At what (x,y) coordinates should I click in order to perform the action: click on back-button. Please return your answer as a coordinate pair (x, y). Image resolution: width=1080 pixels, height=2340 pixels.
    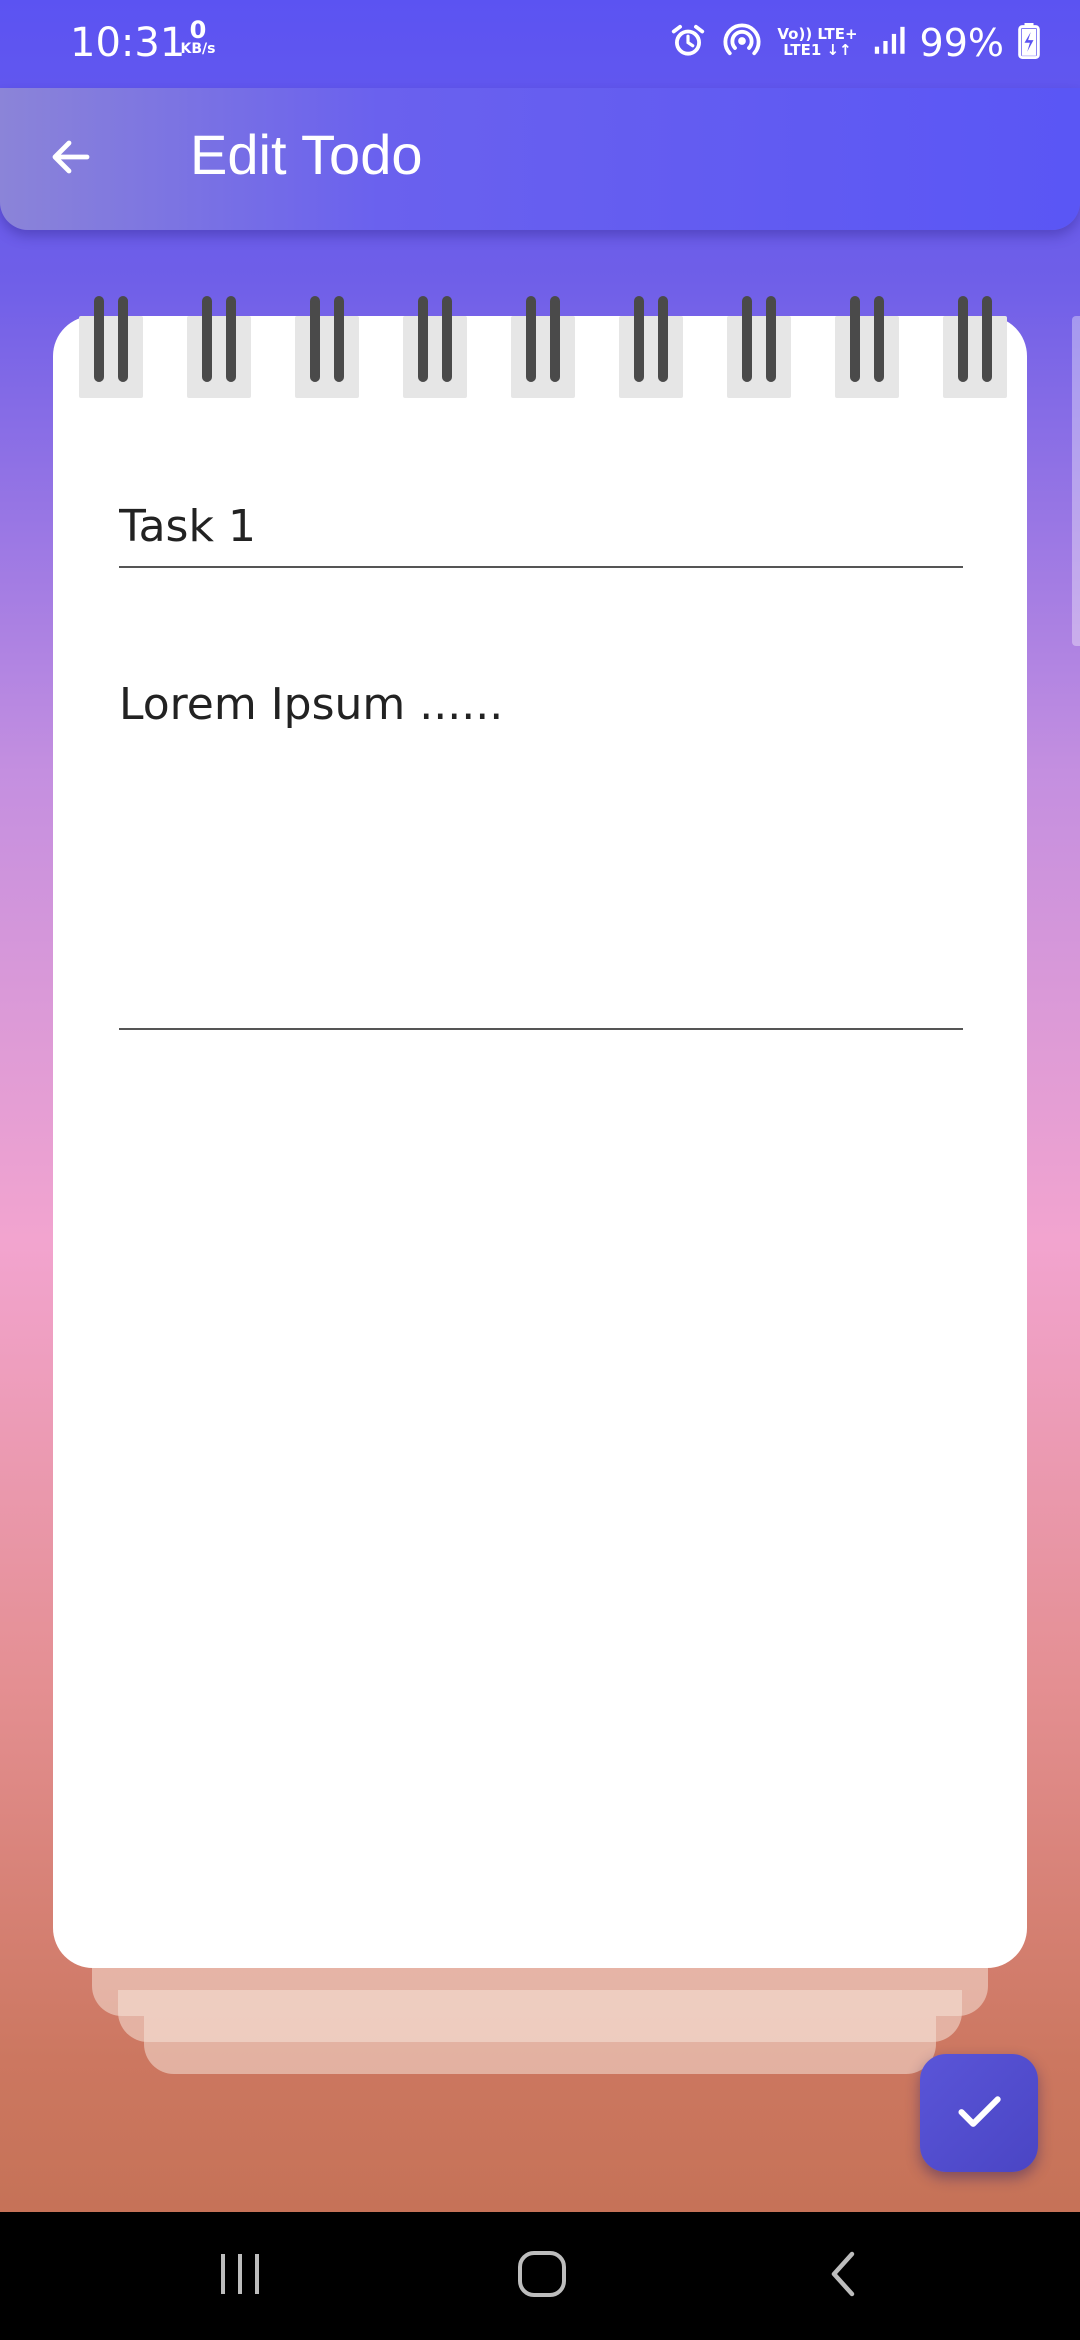
    Looking at the image, I should click on (71, 159).